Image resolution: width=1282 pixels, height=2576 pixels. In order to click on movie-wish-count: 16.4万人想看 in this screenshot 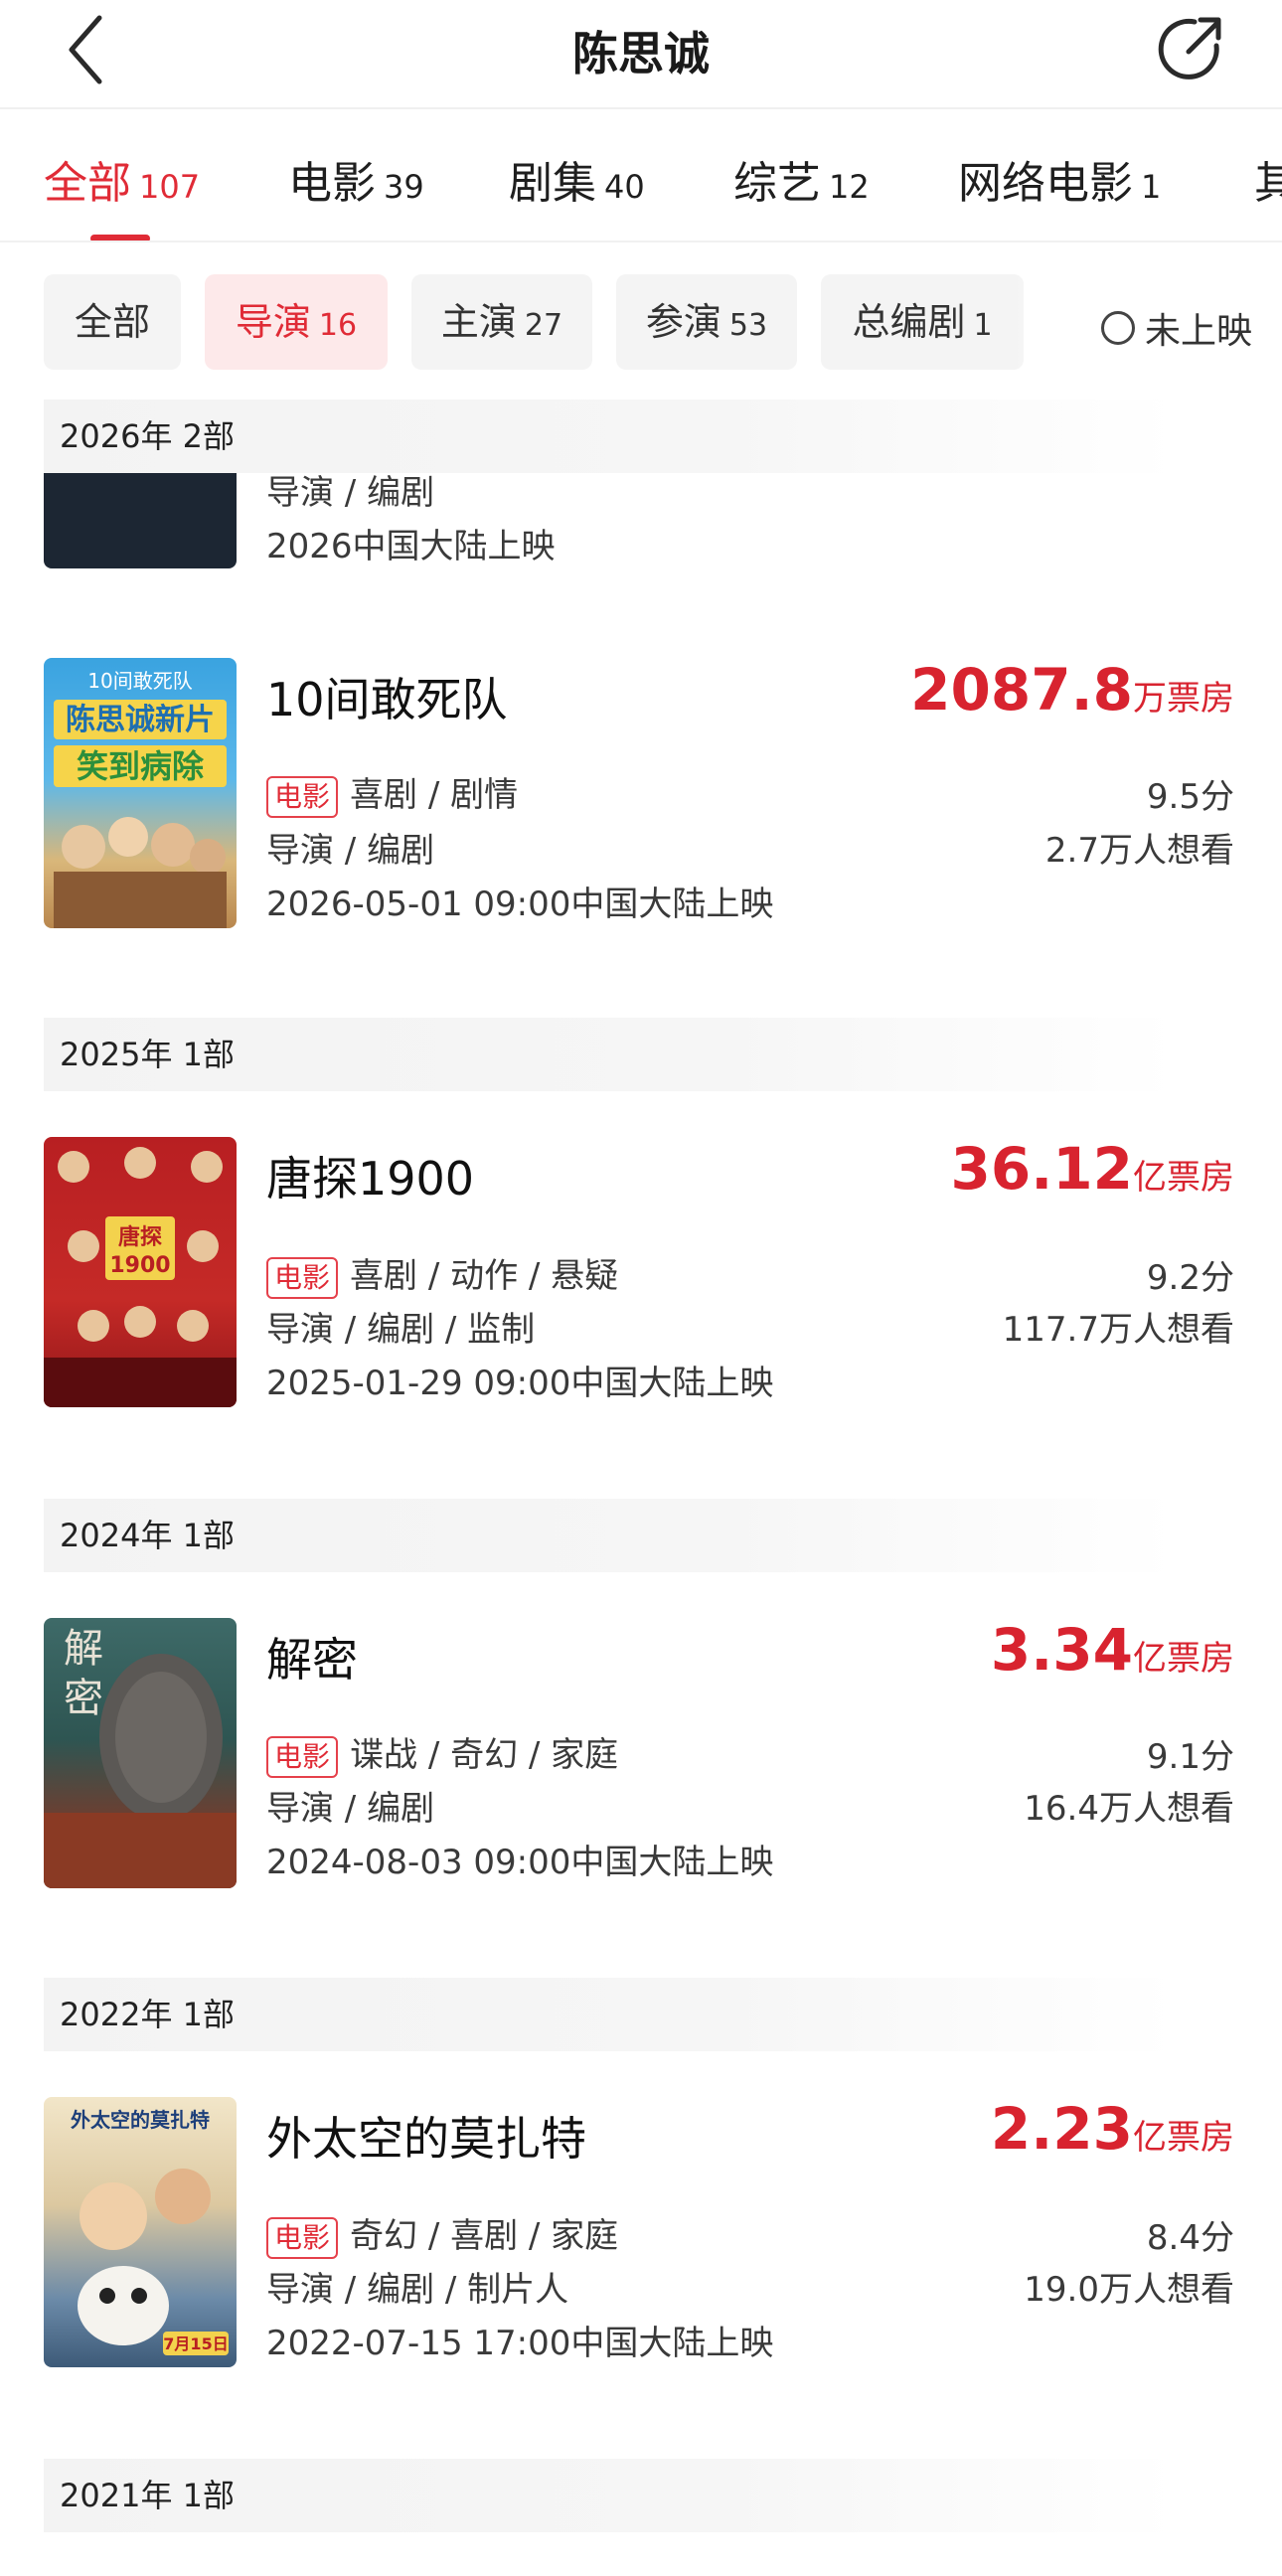, I will do `click(1129, 1809)`.